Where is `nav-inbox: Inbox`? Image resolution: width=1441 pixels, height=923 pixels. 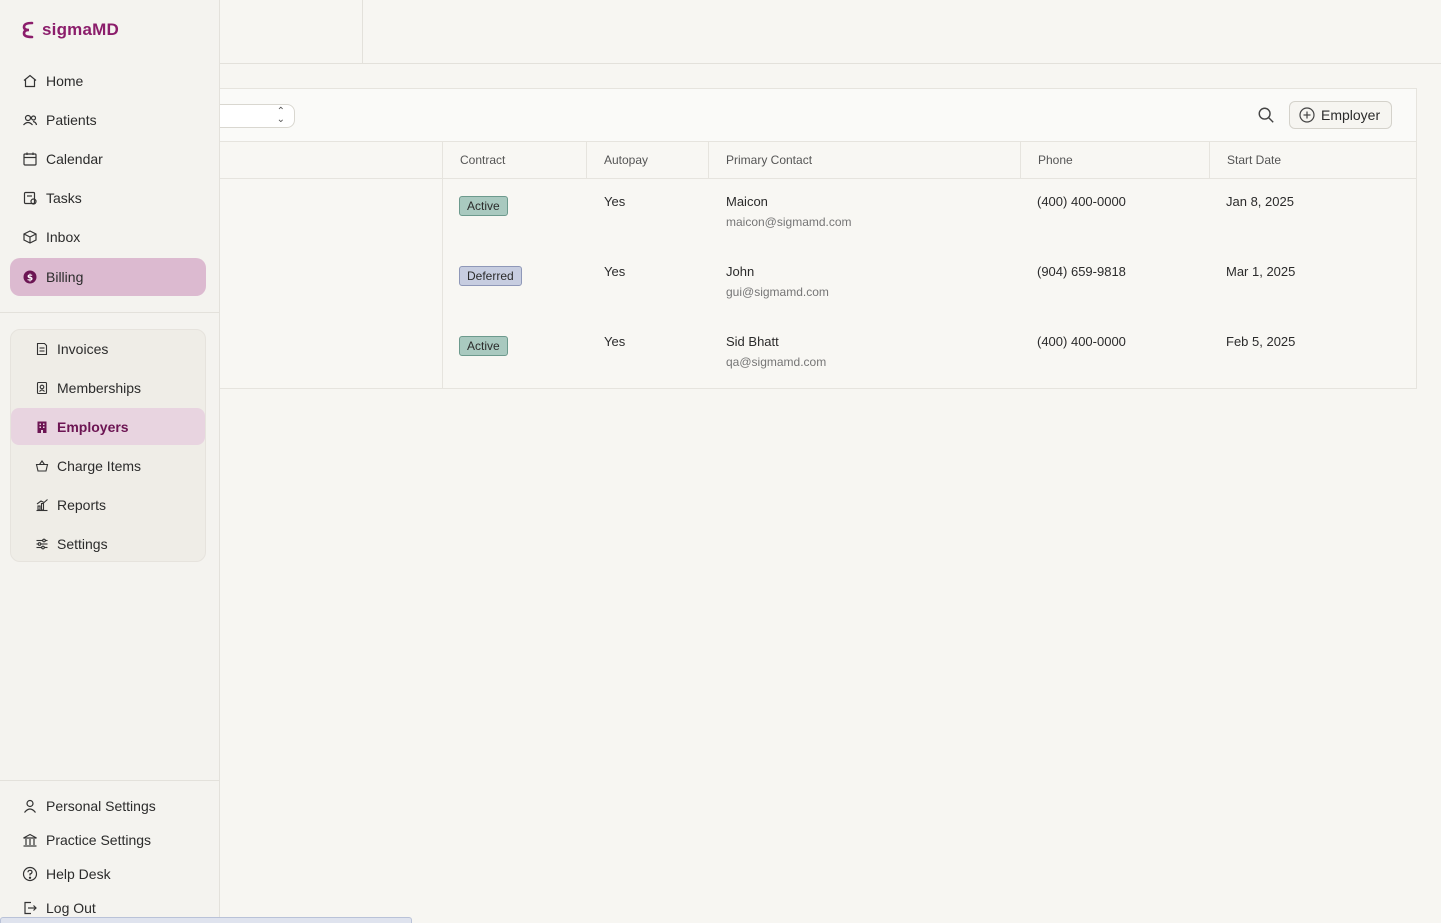
nav-inbox: Inbox is located at coordinates (108, 237).